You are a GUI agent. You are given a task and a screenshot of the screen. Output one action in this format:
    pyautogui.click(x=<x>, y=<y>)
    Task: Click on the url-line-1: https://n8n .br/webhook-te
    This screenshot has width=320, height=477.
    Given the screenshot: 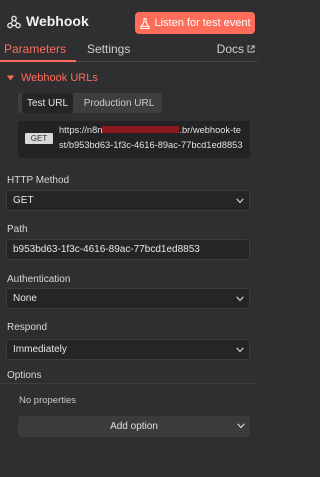 What is the action you would take?
    pyautogui.click(x=150, y=130)
    